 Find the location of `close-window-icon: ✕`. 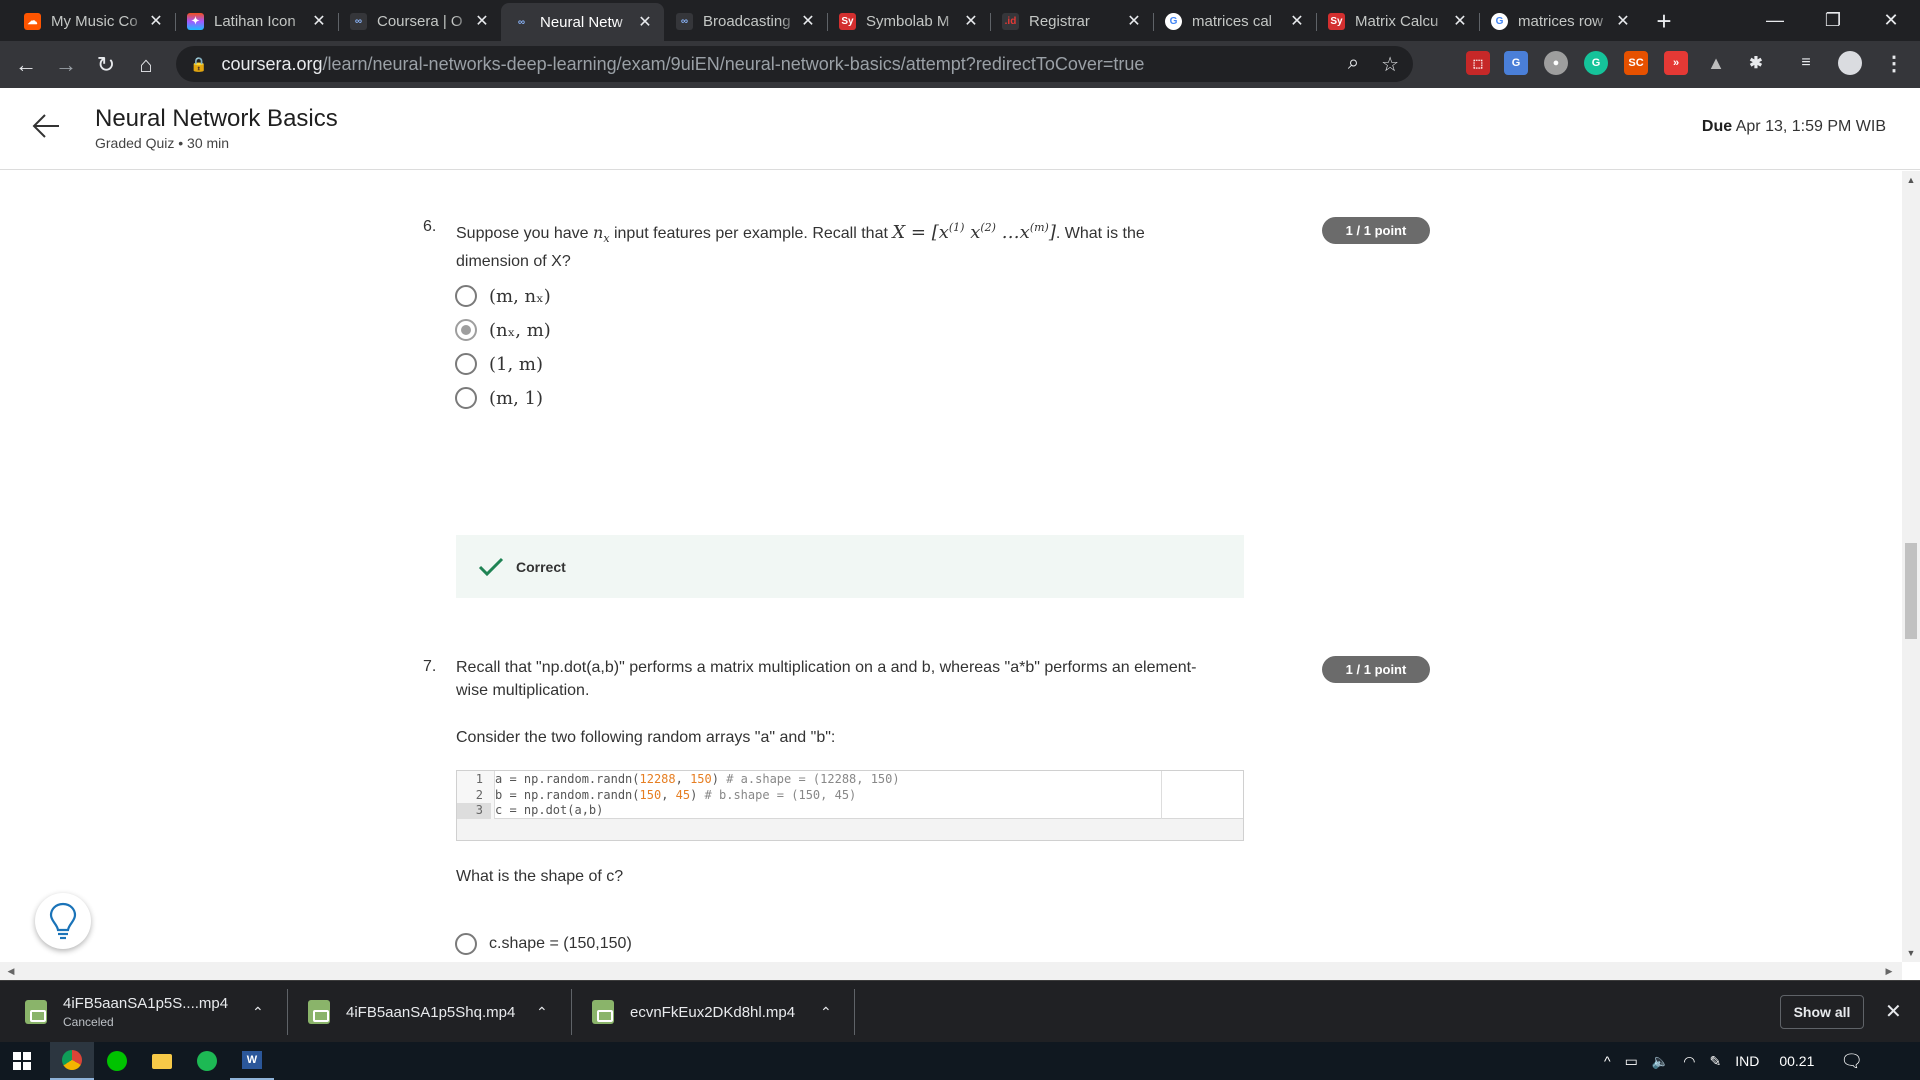

close-window-icon: ✕ is located at coordinates (1891, 20).